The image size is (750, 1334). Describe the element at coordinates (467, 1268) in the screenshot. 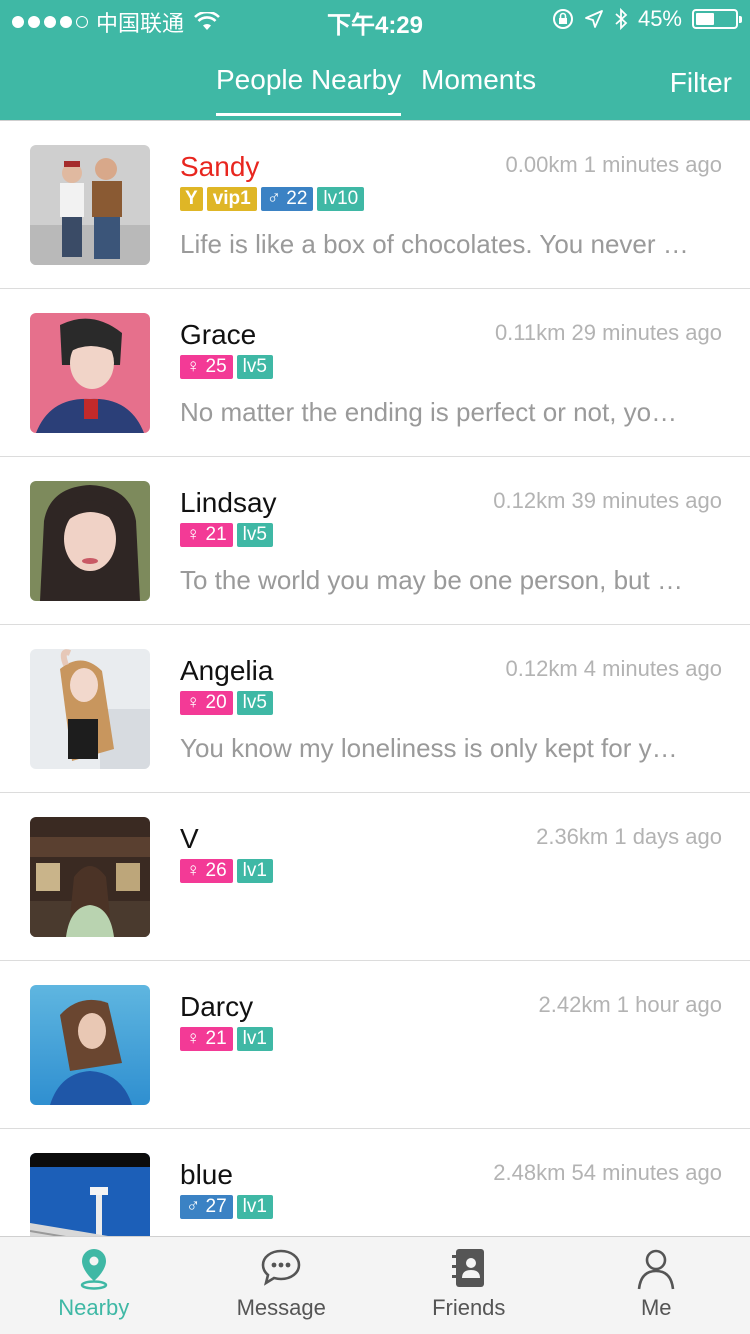

I see `contacts-book-icon` at that location.